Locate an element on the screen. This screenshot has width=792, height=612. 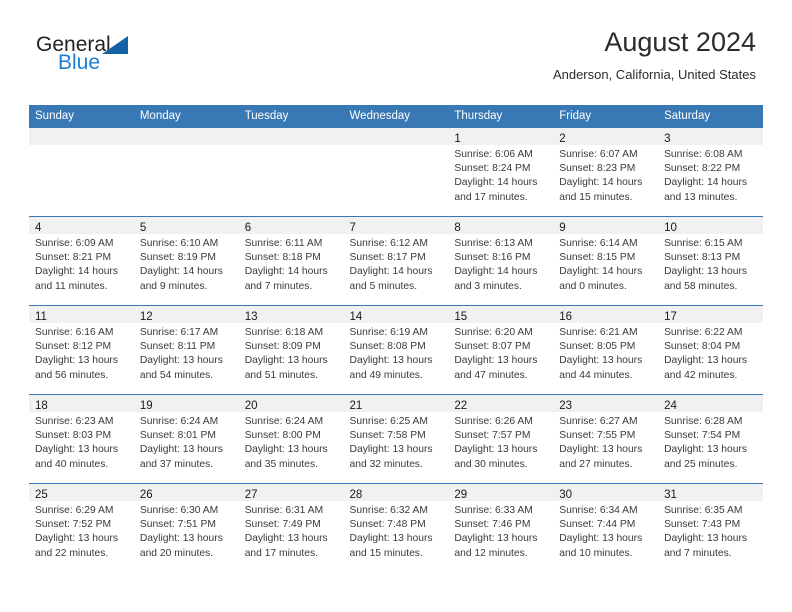
daylight-text-line2: and 10 minutes. is located at coordinates (596, 553).